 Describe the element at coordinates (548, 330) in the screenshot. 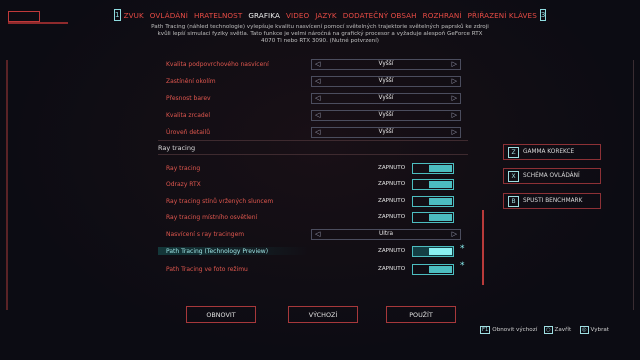

I see `circle-button-icon: ○` at that location.